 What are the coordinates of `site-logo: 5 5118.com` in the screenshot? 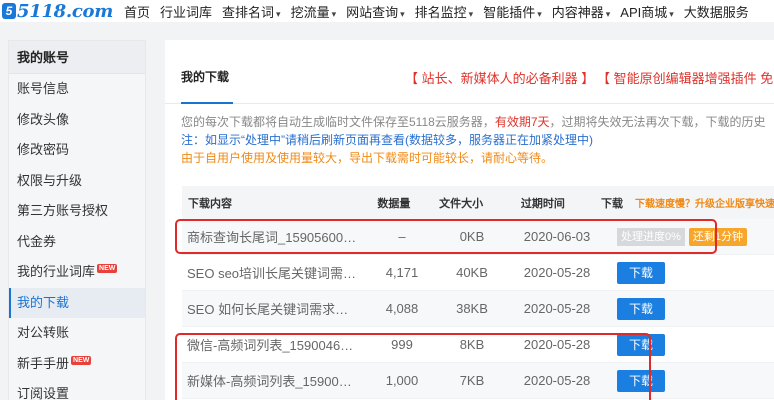 It's located at (56, 11).